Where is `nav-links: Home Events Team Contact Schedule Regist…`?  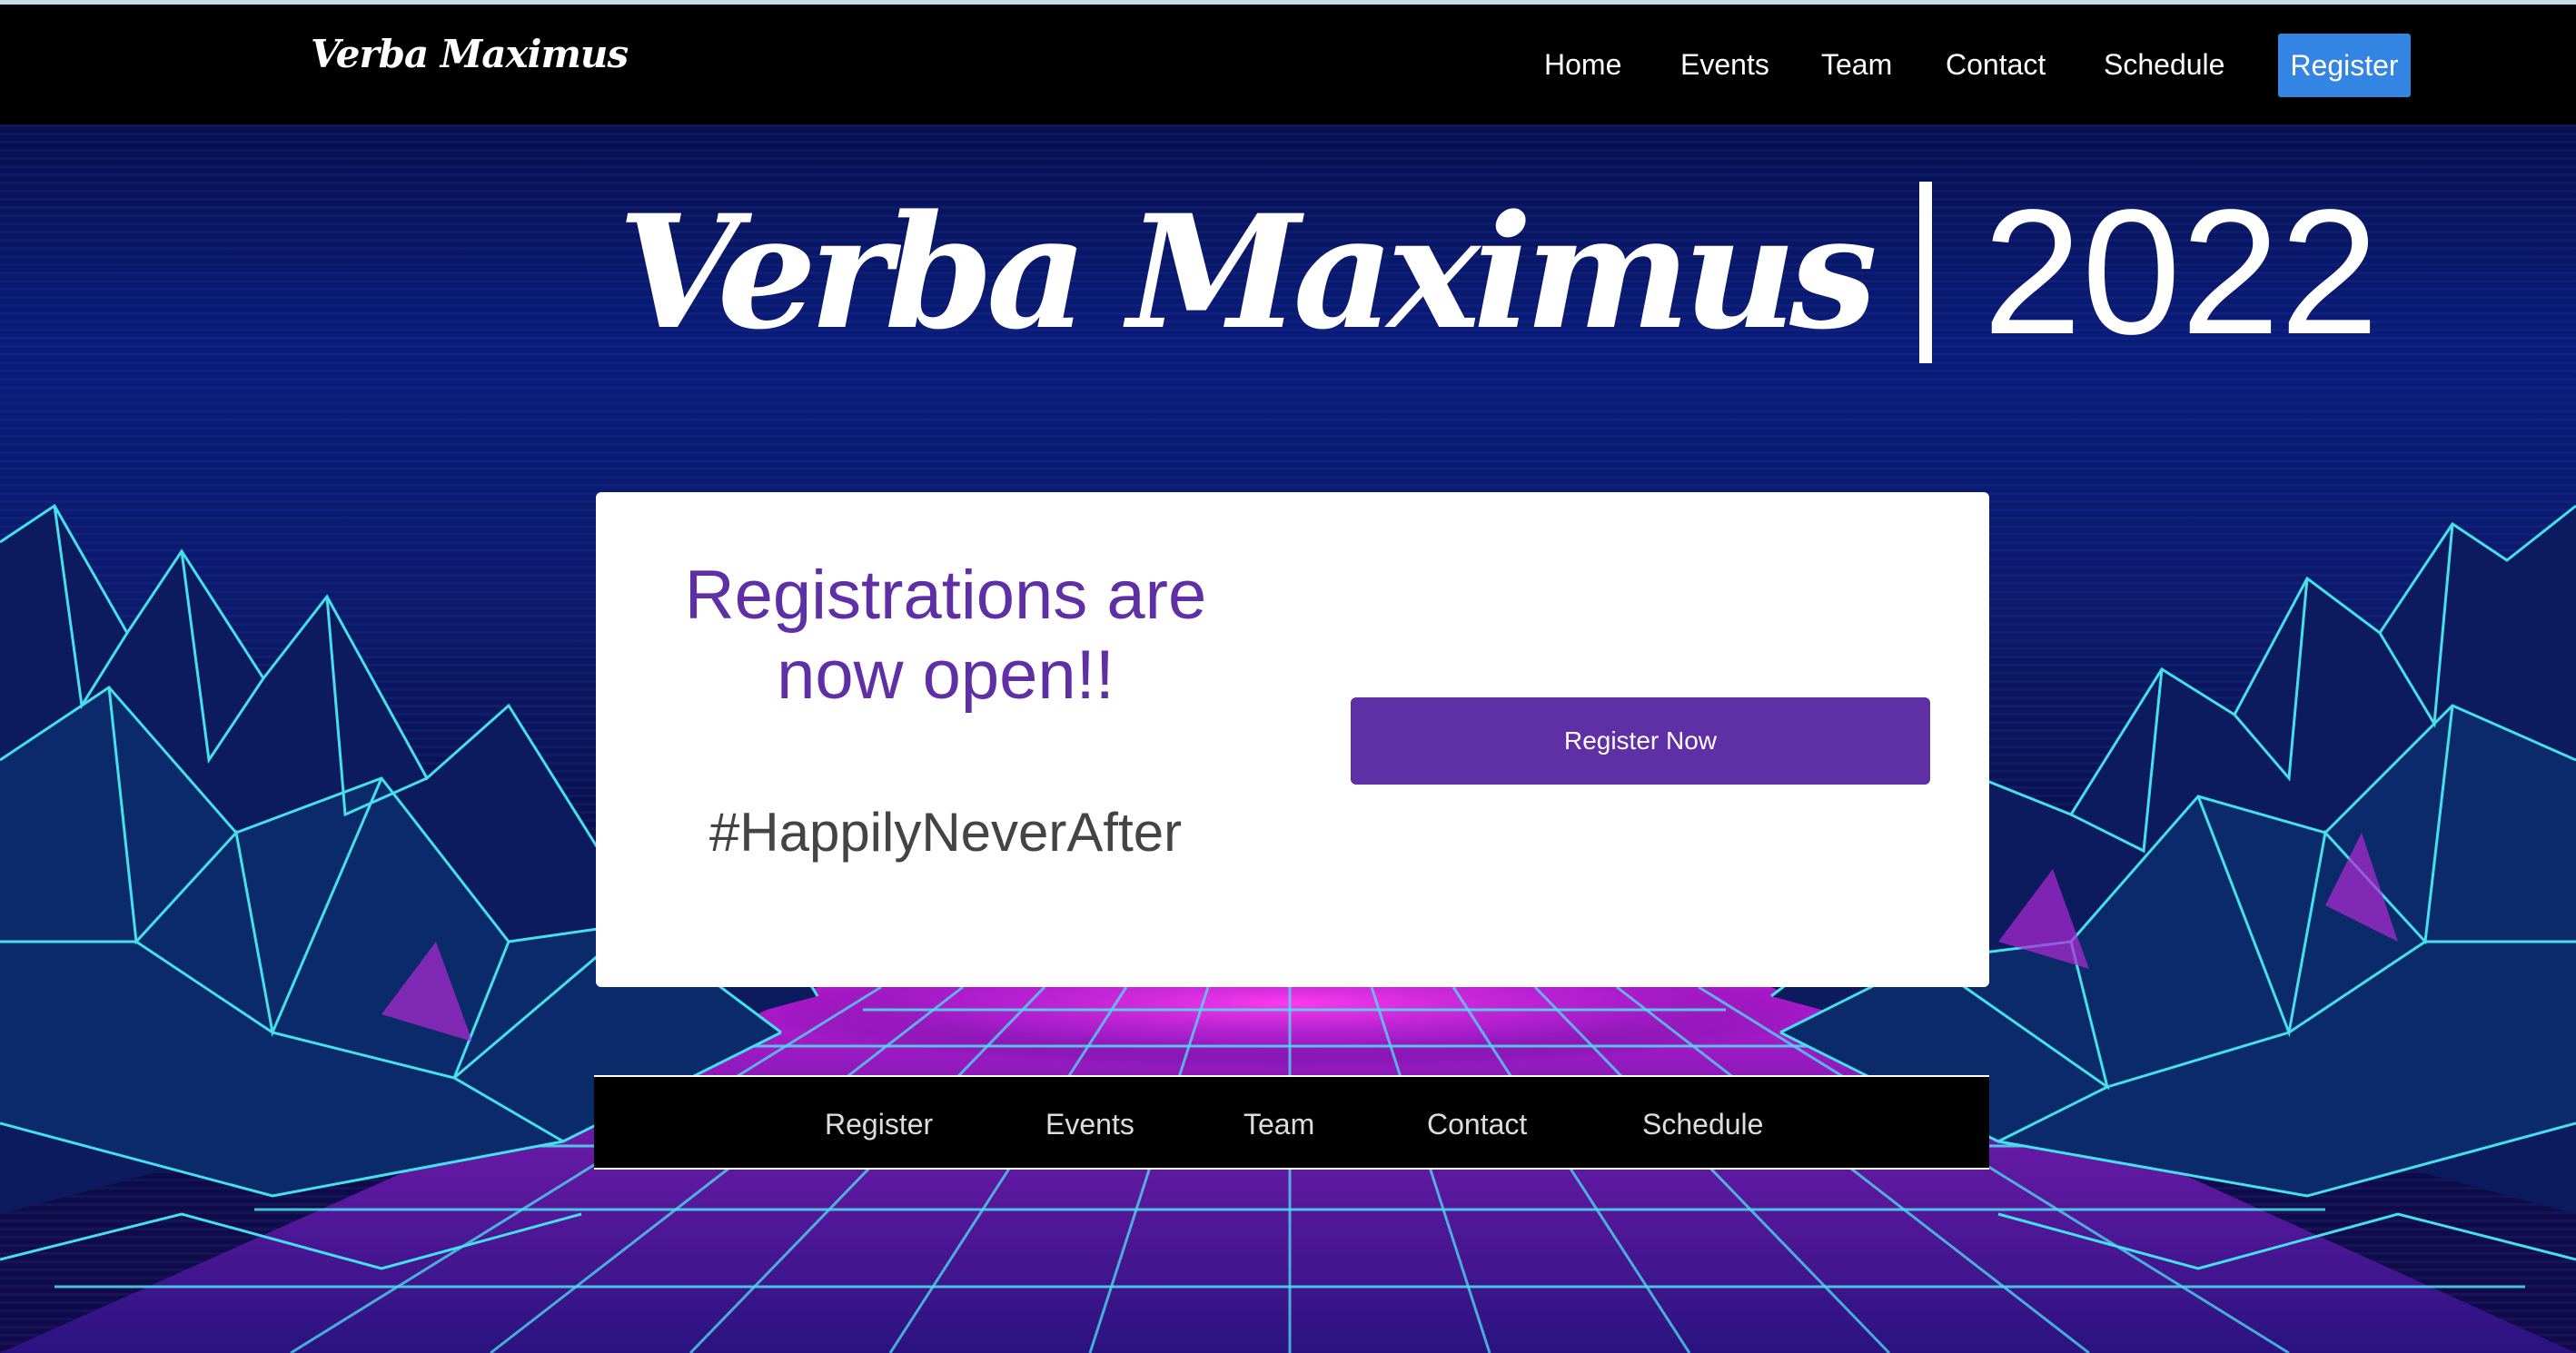
nav-links: Home Events Team Contact Schedule Regist… is located at coordinates (1288, 64).